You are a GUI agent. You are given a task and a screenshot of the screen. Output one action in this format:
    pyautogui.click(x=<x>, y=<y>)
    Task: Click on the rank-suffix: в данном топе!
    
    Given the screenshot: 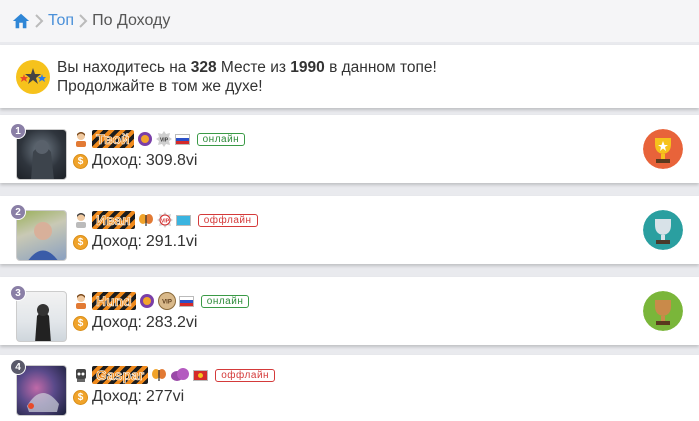 What is the action you would take?
    pyautogui.click(x=383, y=67)
    